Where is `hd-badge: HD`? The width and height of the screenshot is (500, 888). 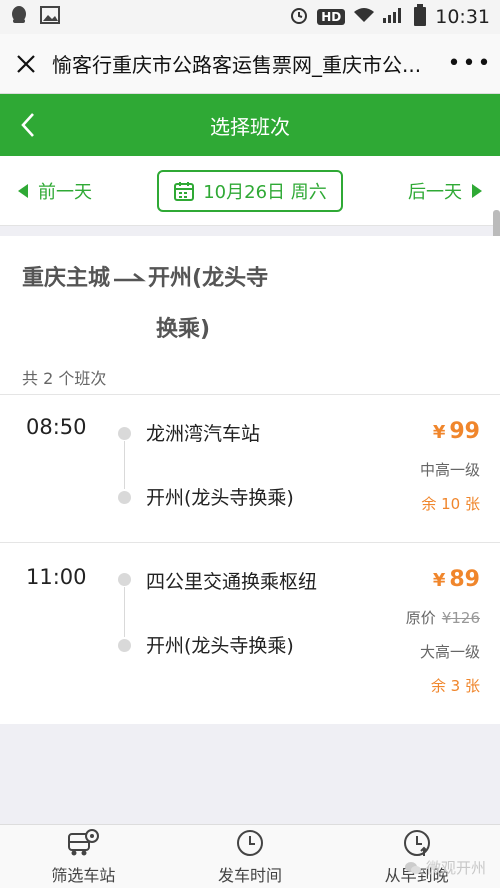 hd-badge: HD is located at coordinates (331, 17).